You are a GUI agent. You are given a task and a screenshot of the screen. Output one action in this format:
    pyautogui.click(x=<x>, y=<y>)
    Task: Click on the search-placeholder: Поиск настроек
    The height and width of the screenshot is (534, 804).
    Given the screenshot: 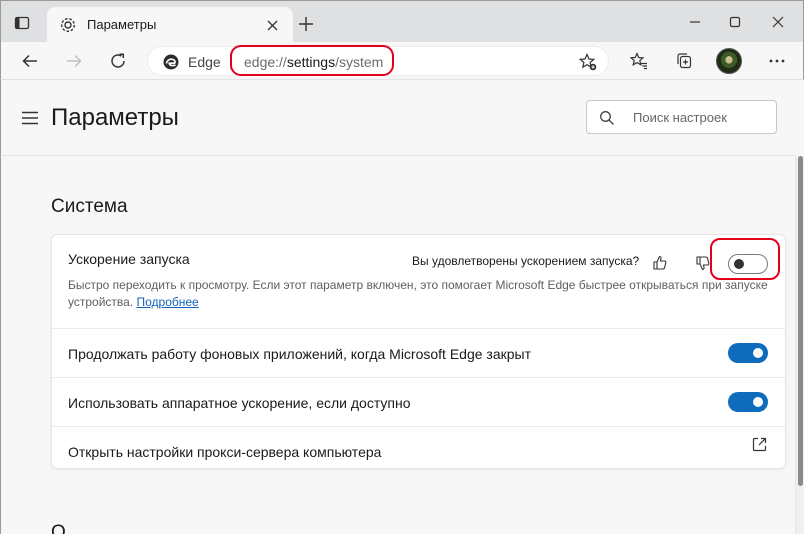 What is the action you would take?
    pyautogui.click(x=680, y=117)
    